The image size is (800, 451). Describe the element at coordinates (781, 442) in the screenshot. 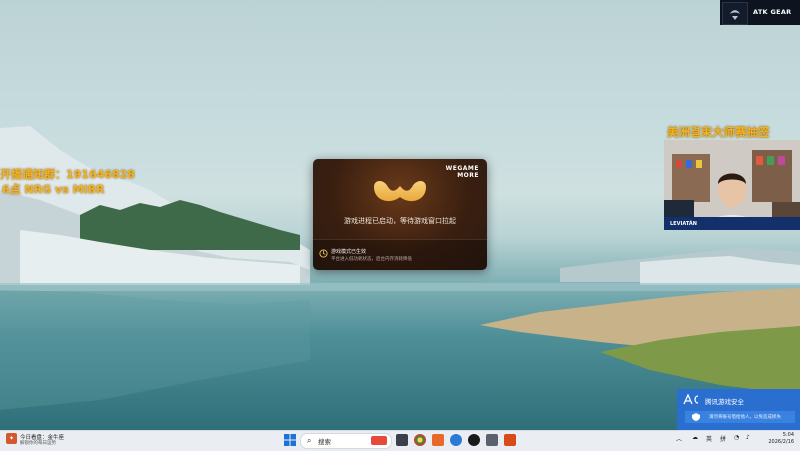

I see `clock-date: 2026/2/16` at that location.